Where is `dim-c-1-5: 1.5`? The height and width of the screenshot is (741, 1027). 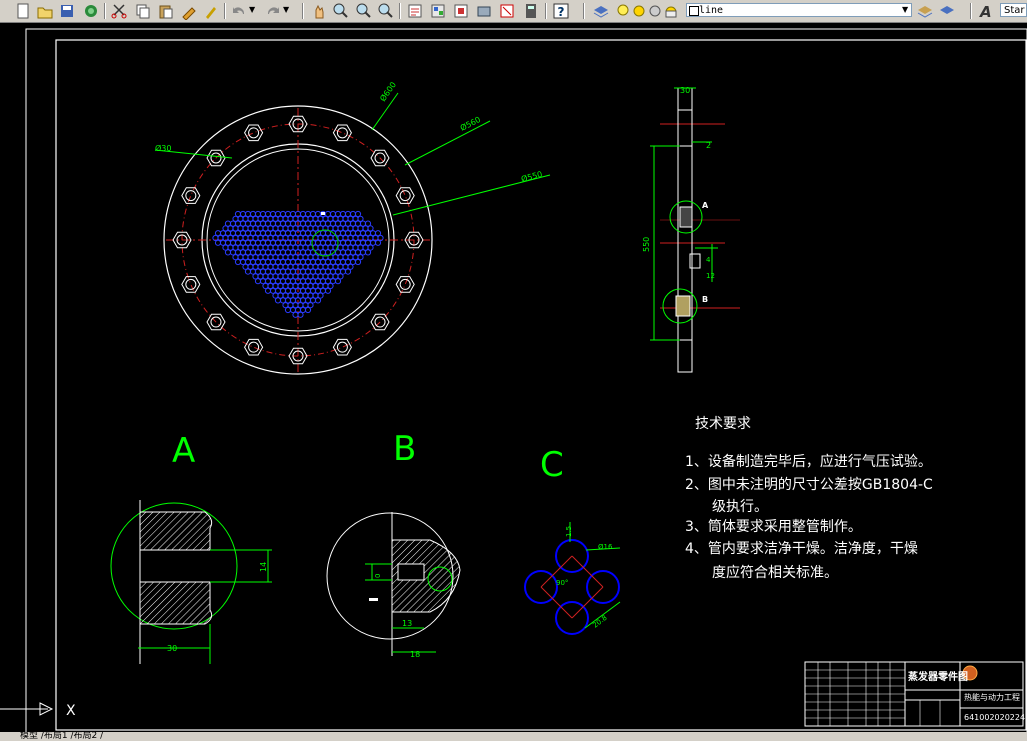
dim-c-1-5: 1.5 is located at coordinates (569, 531).